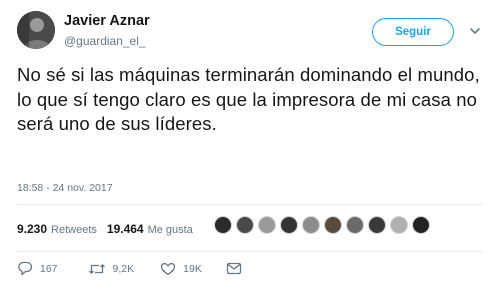 This screenshot has width=500, height=308. I want to click on reply-count: 167, so click(49, 268).